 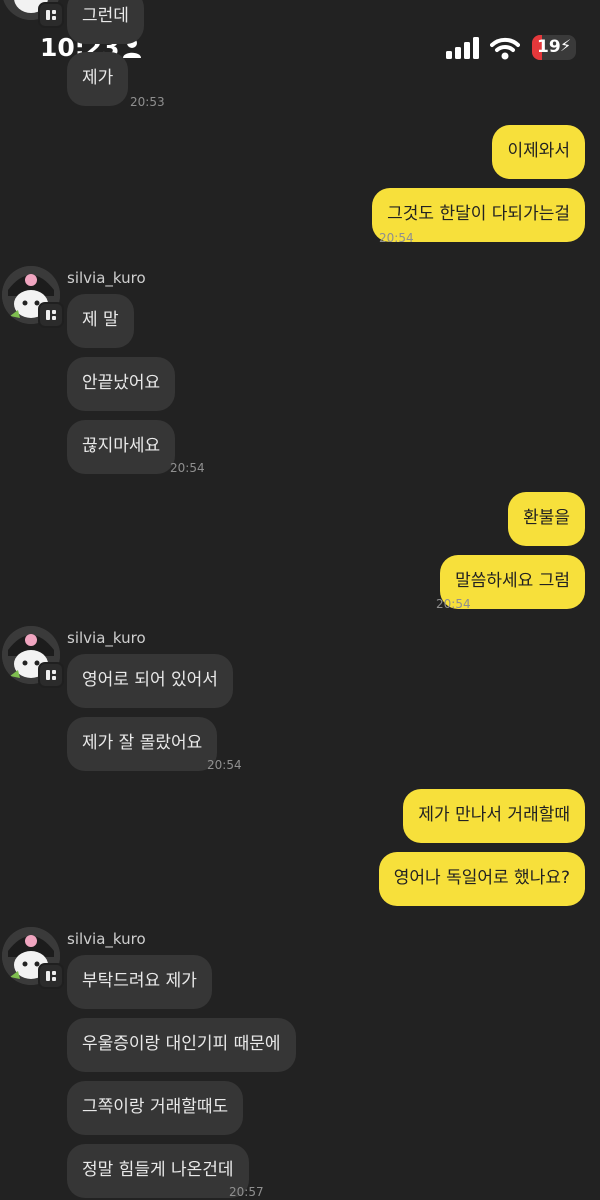 I want to click on incoming-message: 제가 잘 몰랐어요, so click(x=142, y=744).